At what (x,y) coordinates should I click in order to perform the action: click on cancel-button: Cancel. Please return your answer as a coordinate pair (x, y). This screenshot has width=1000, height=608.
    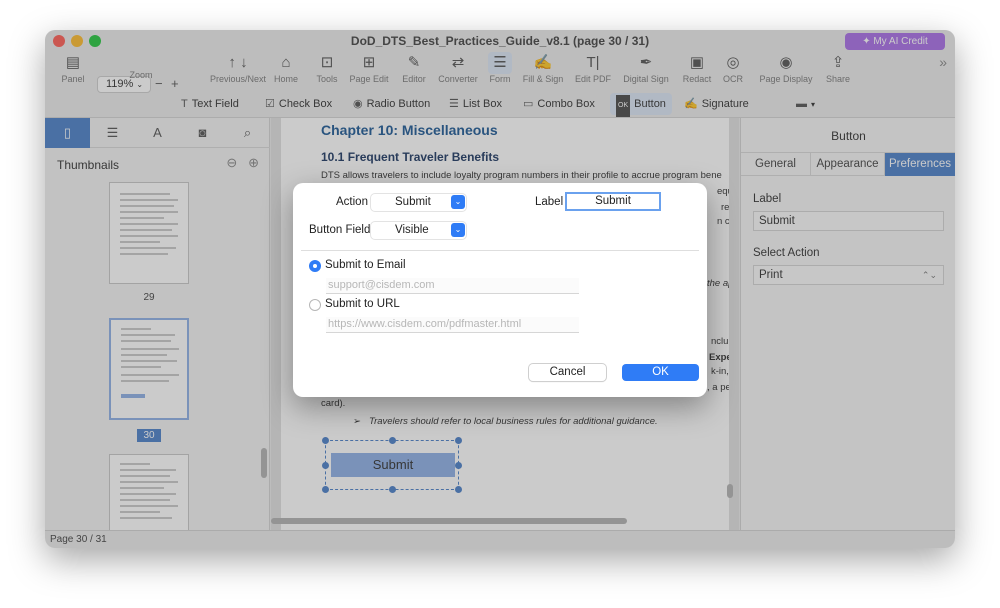
    Looking at the image, I should click on (567, 372).